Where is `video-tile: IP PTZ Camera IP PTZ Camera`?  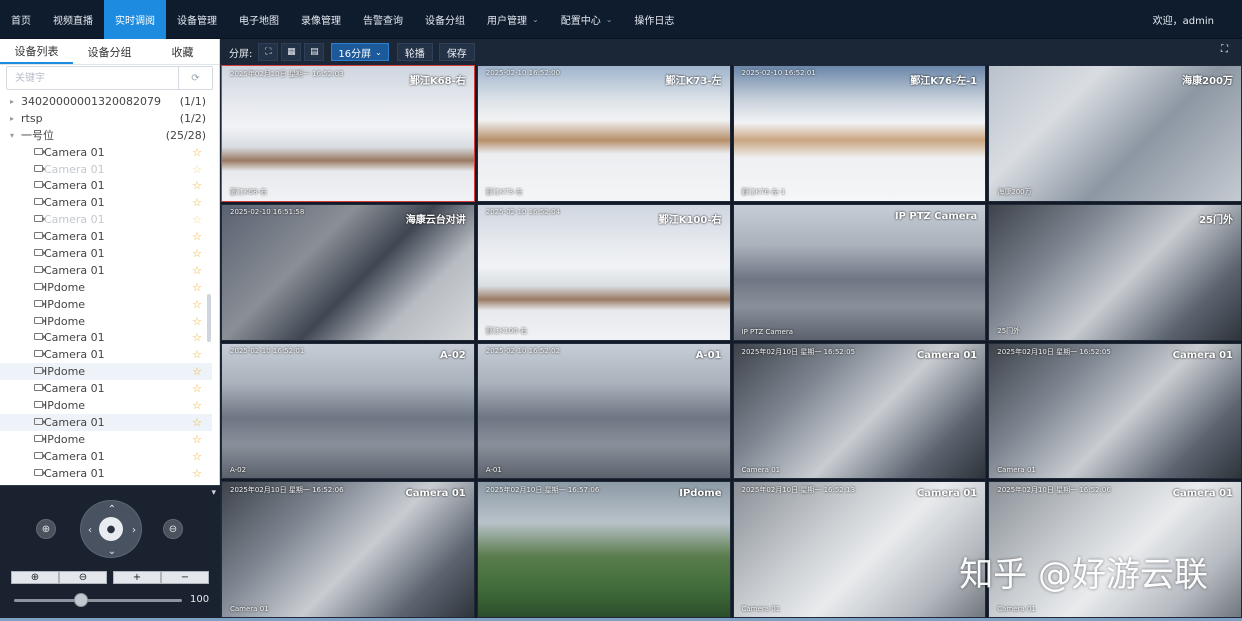
video-tile: IP PTZ Camera IP PTZ Camera is located at coordinates (859, 272).